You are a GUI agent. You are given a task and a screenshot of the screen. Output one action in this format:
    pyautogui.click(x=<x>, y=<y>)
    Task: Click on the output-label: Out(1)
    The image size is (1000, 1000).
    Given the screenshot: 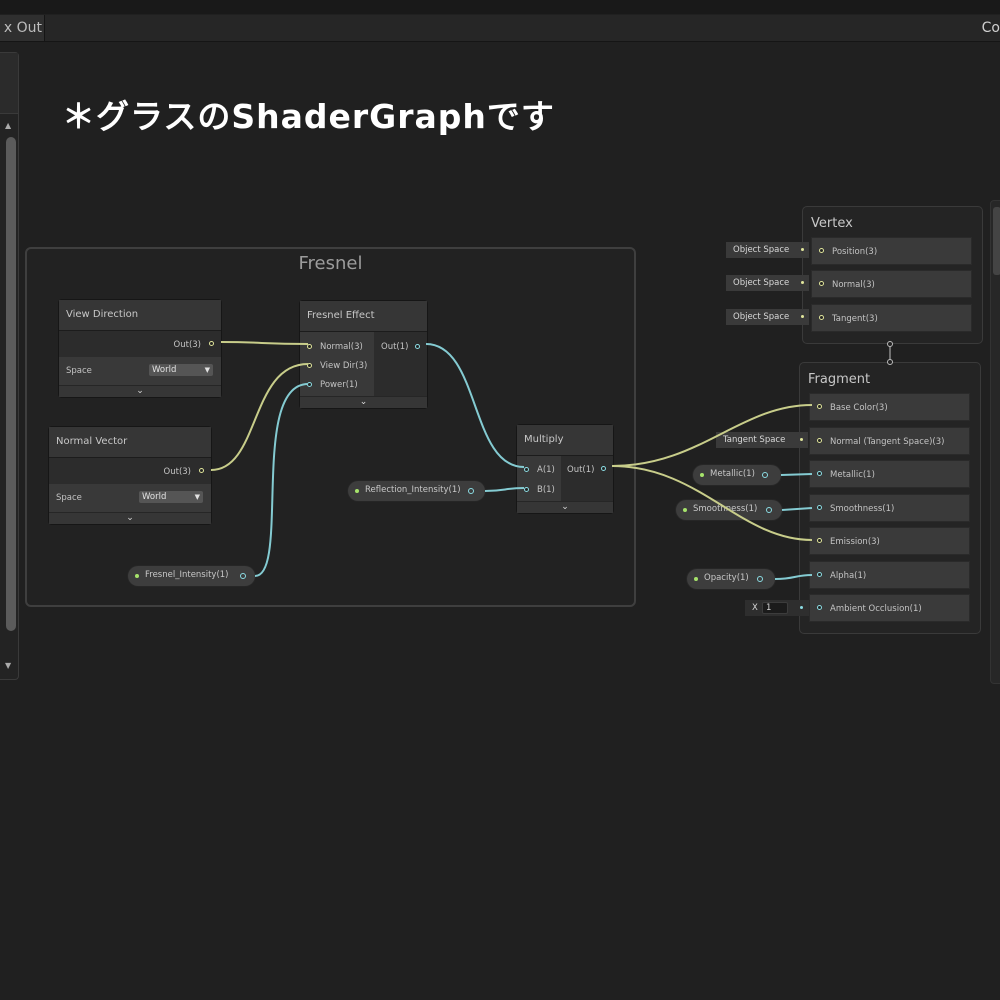 What is the action you would take?
    pyautogui.click(x=395, y=347)
    